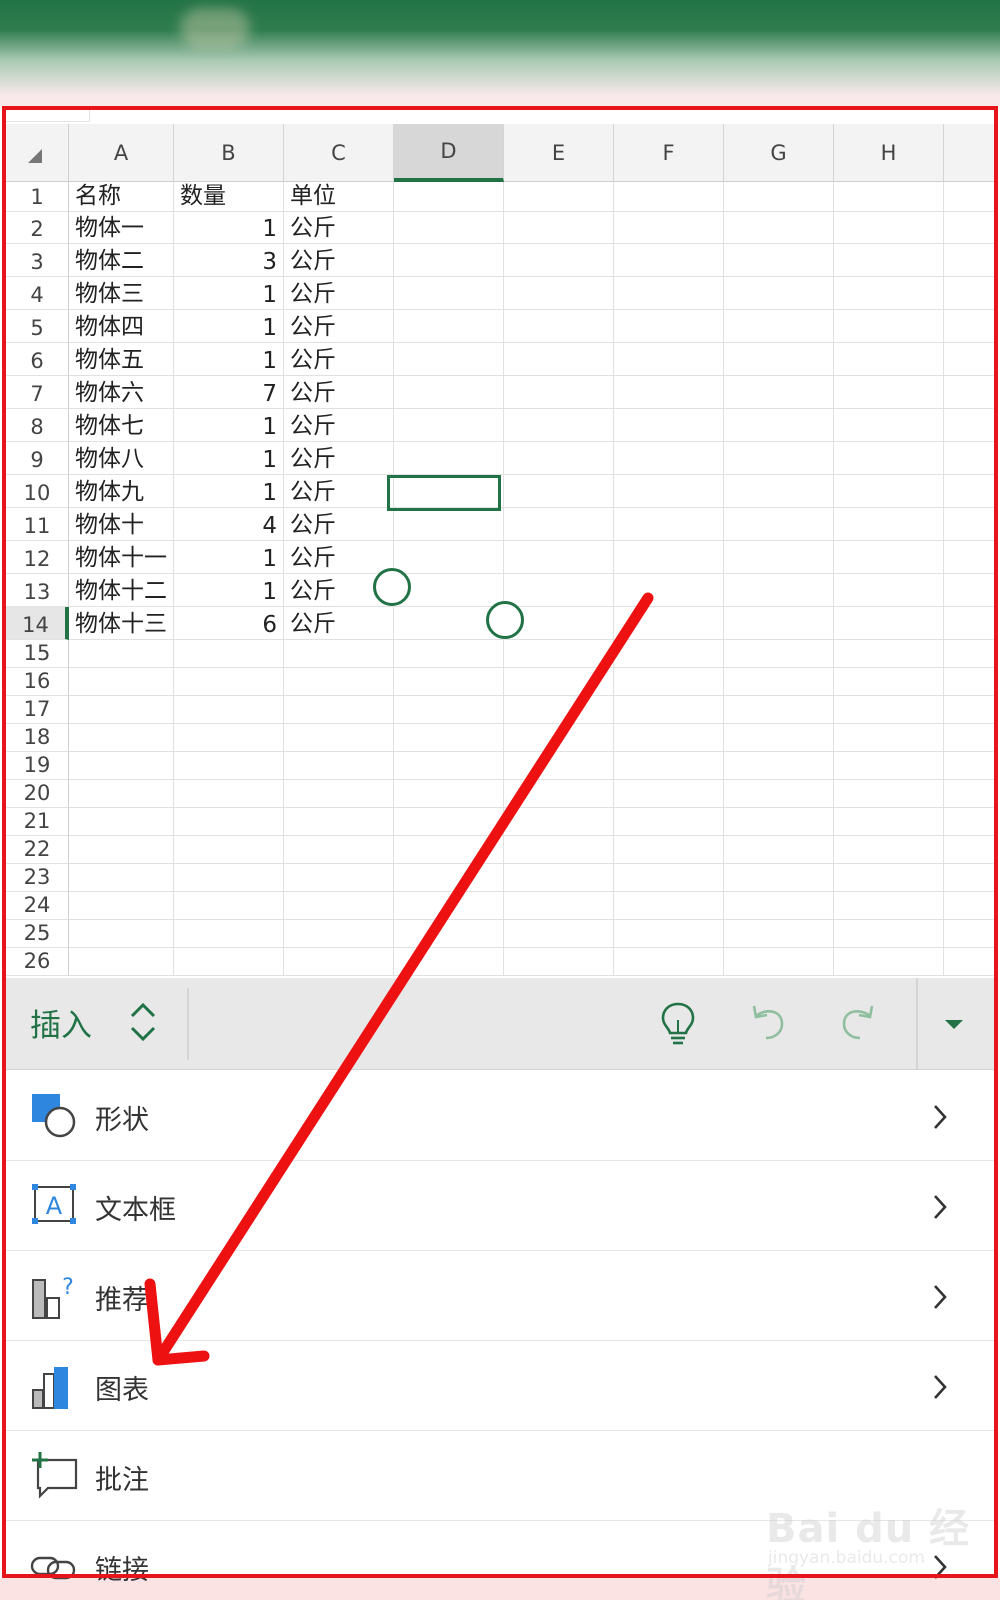 The image size is (1000, 1600). Describe the element at coordinates (339, 228) in the screenshot. I see `cell-c2: 公斤` at that location.